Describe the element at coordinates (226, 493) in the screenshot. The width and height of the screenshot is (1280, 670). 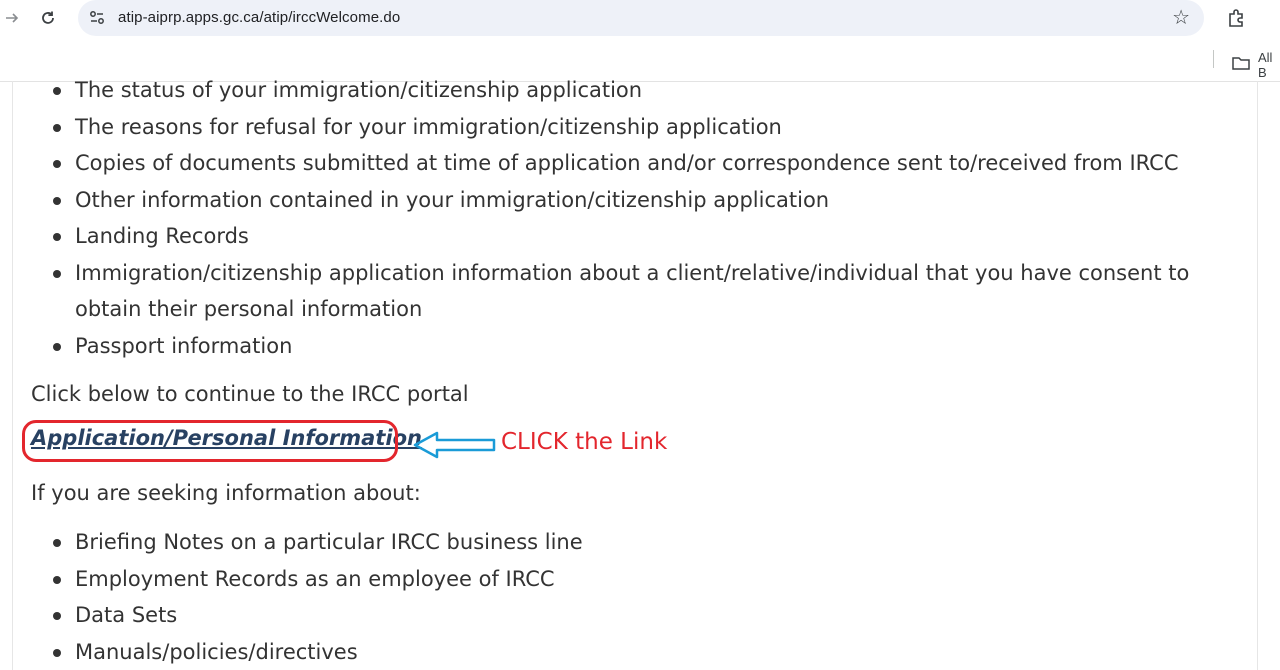
I see `seeking-heading: If you are seeking information about:` at that location.